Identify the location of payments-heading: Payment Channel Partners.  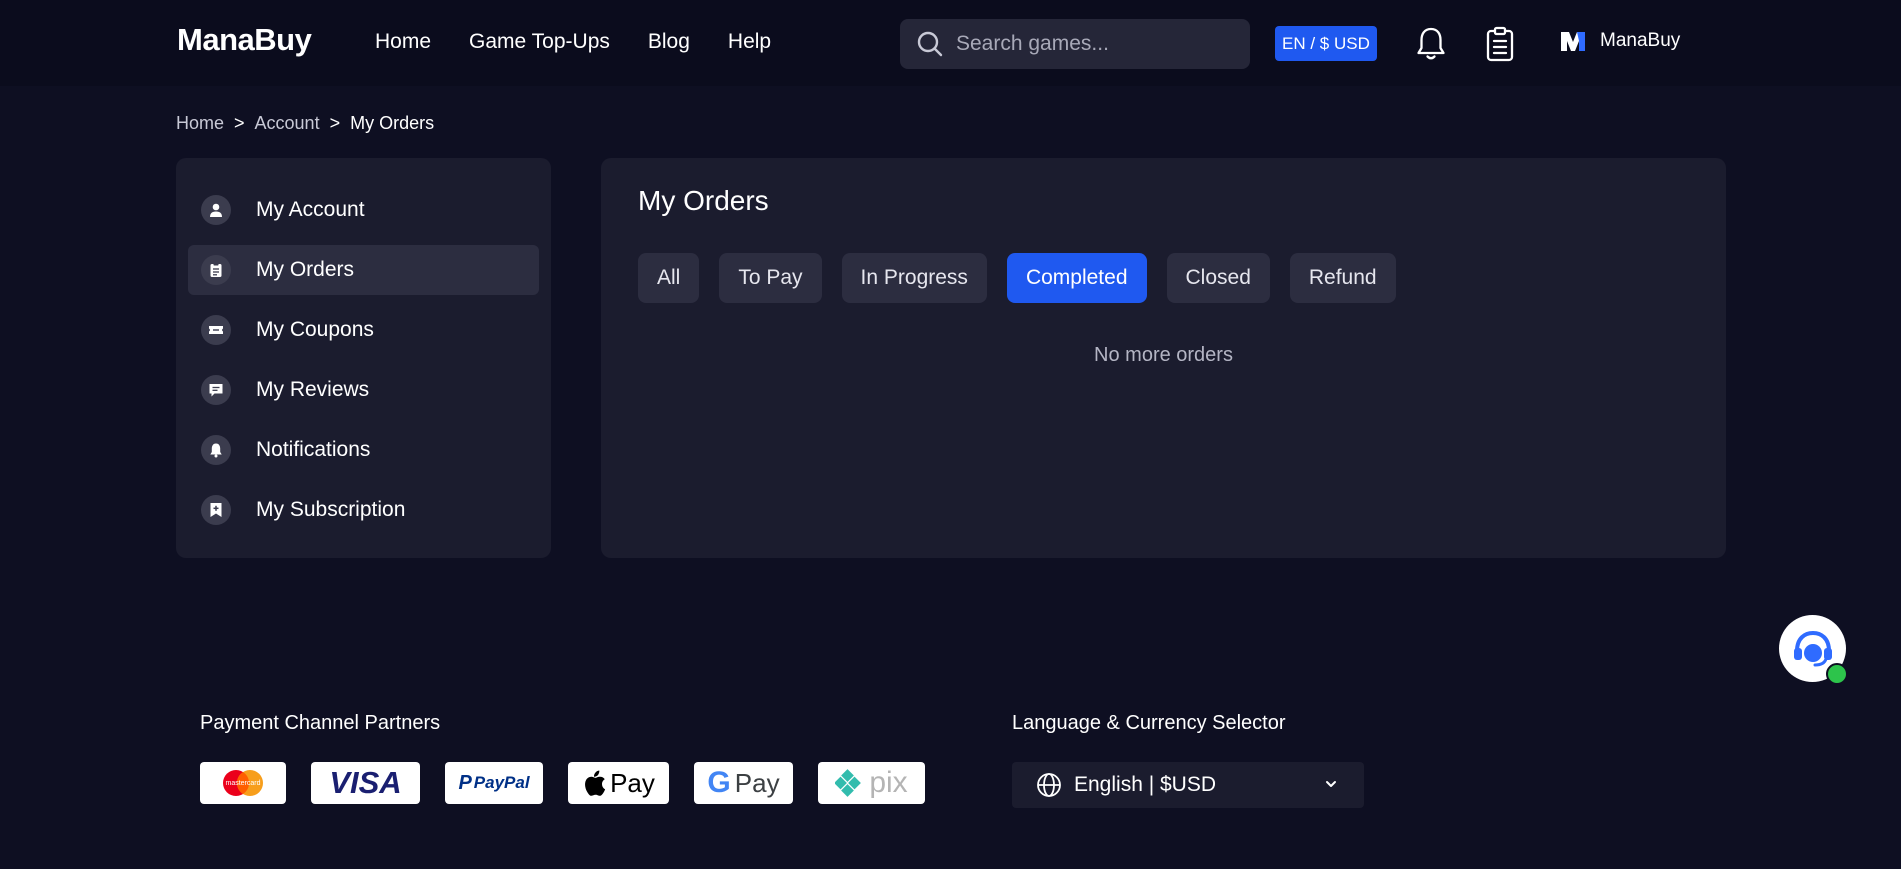
(320, 723).